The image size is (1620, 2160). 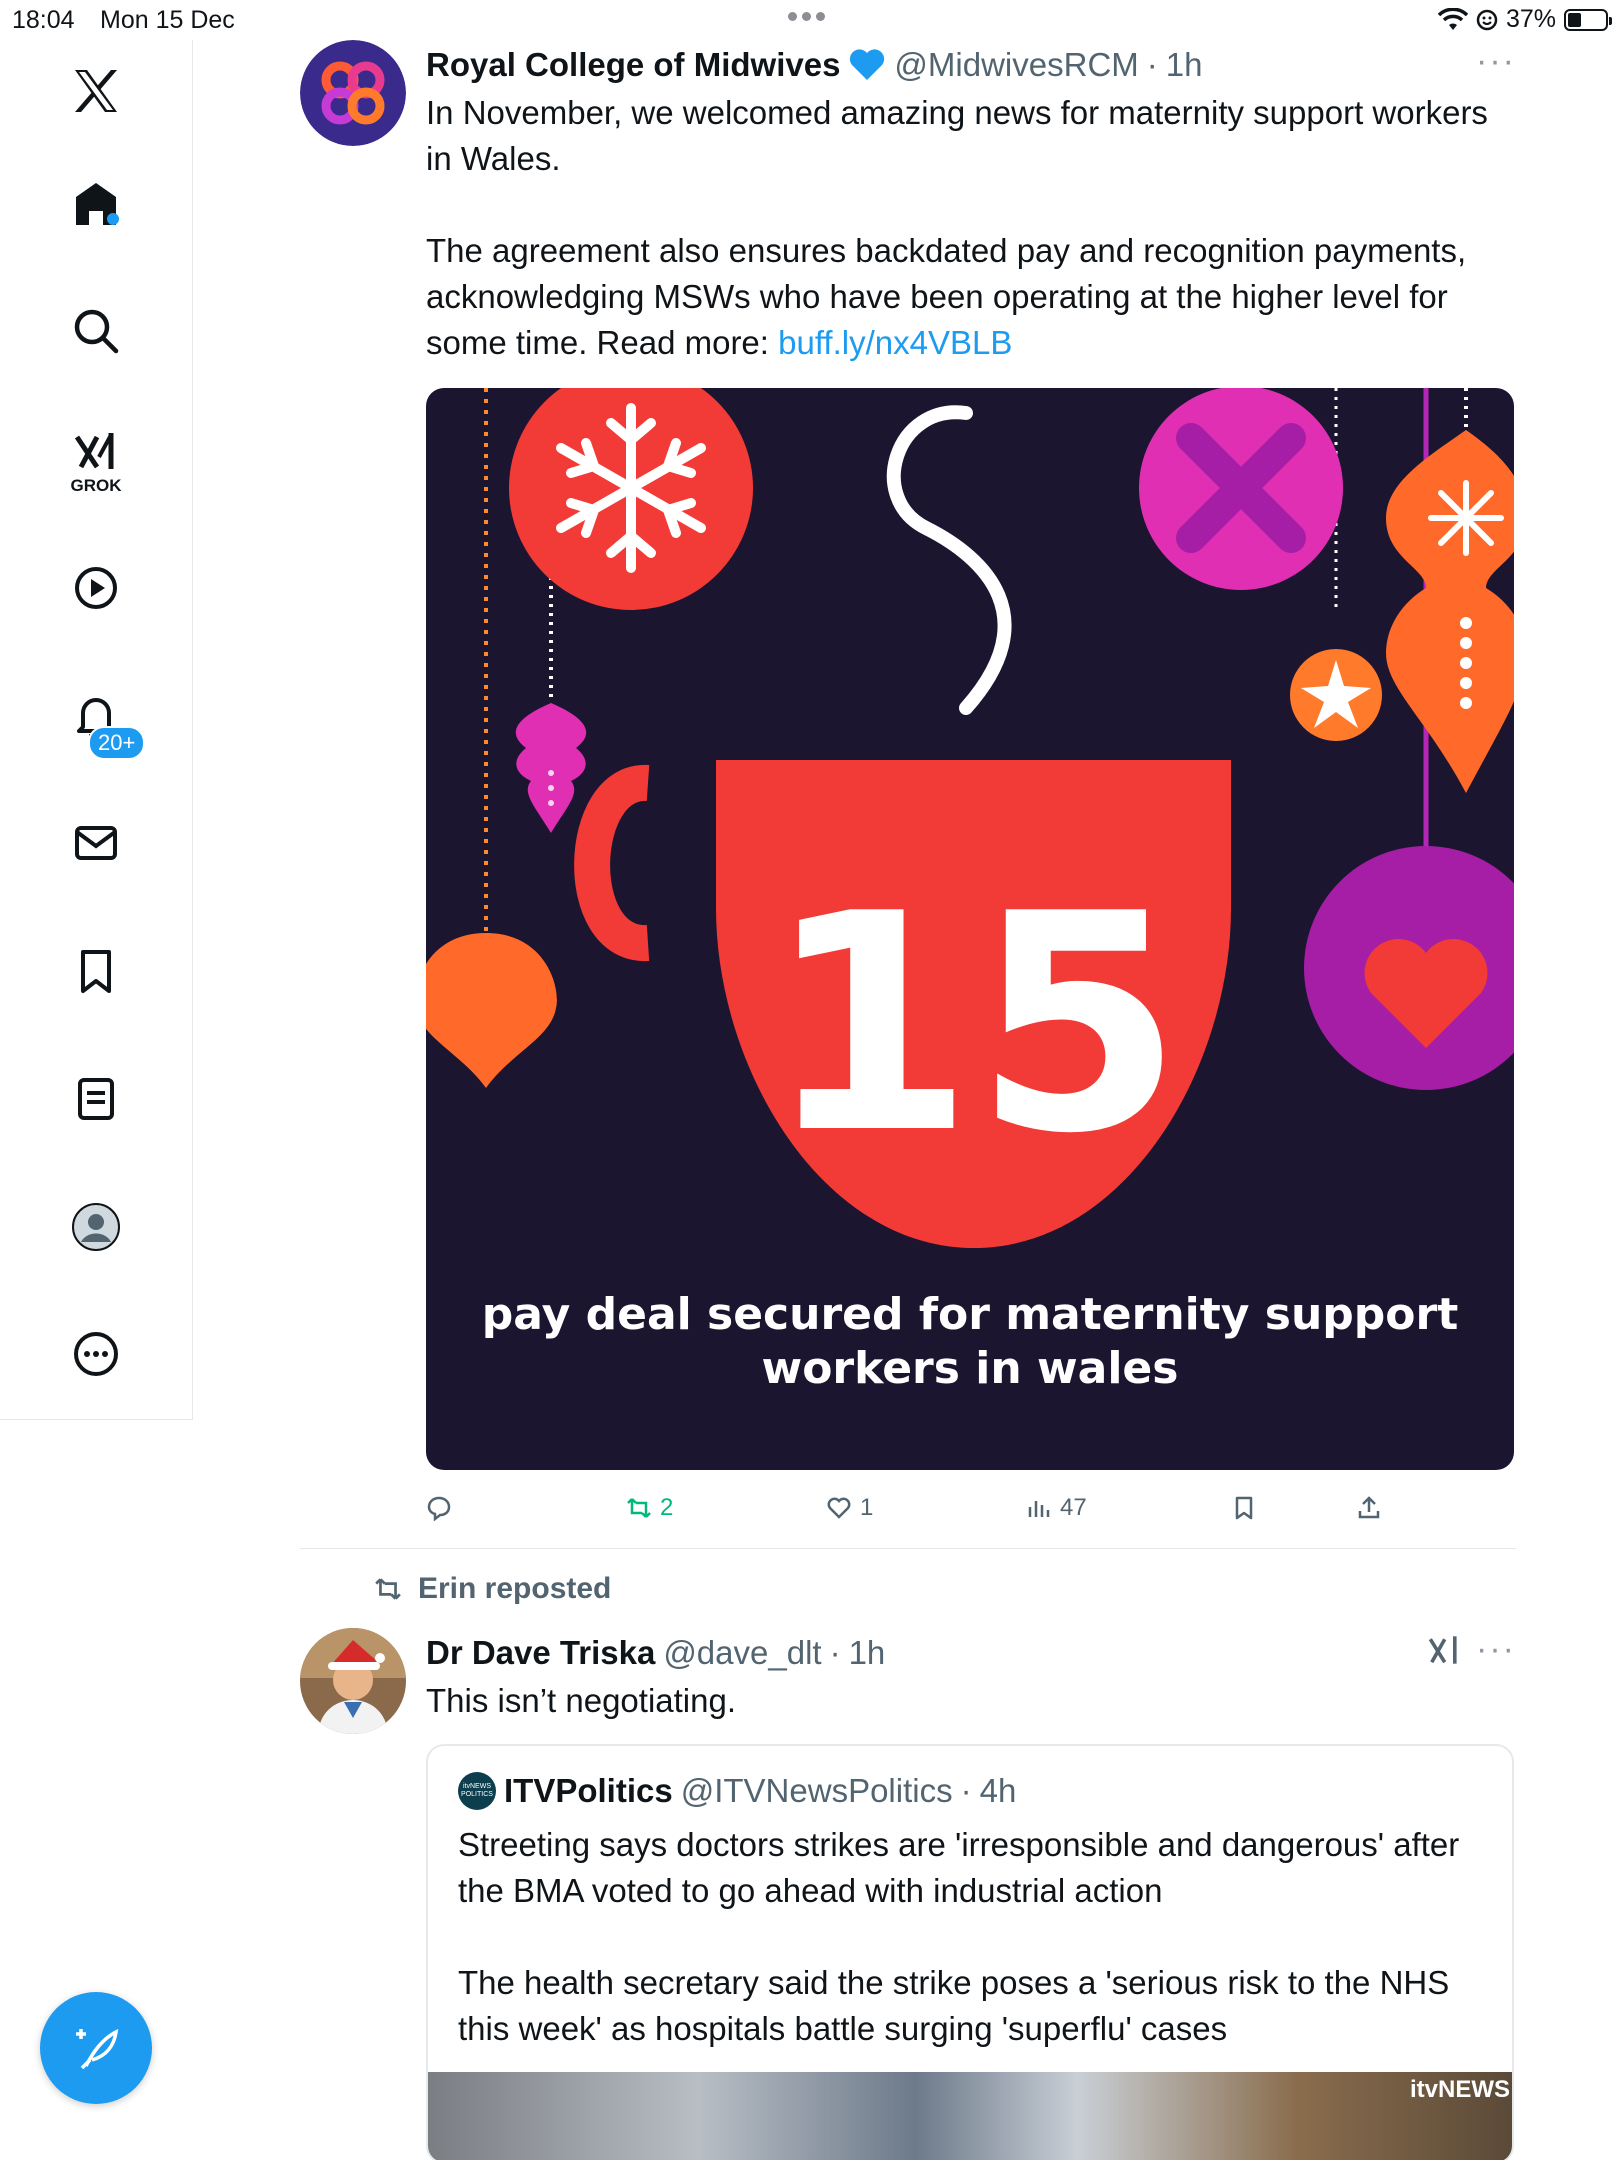 I want to click on bookmark-button, so click(x=1293, y=1508).